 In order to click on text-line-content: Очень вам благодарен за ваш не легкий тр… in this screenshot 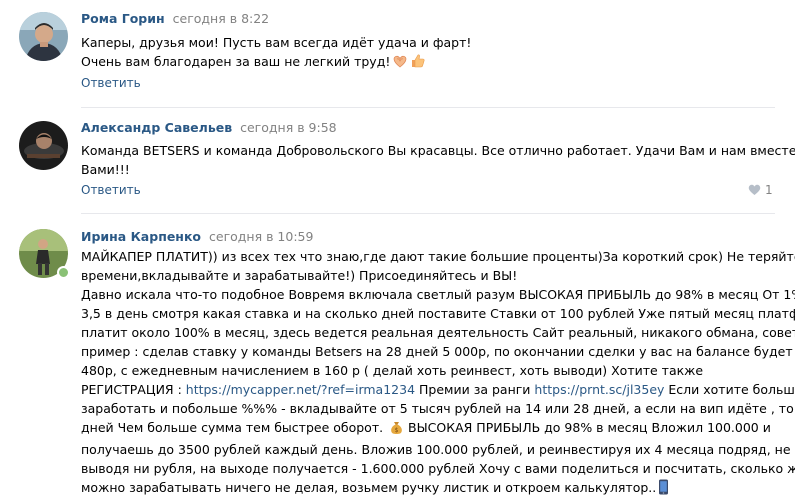, I will do `click(236, 61)`.